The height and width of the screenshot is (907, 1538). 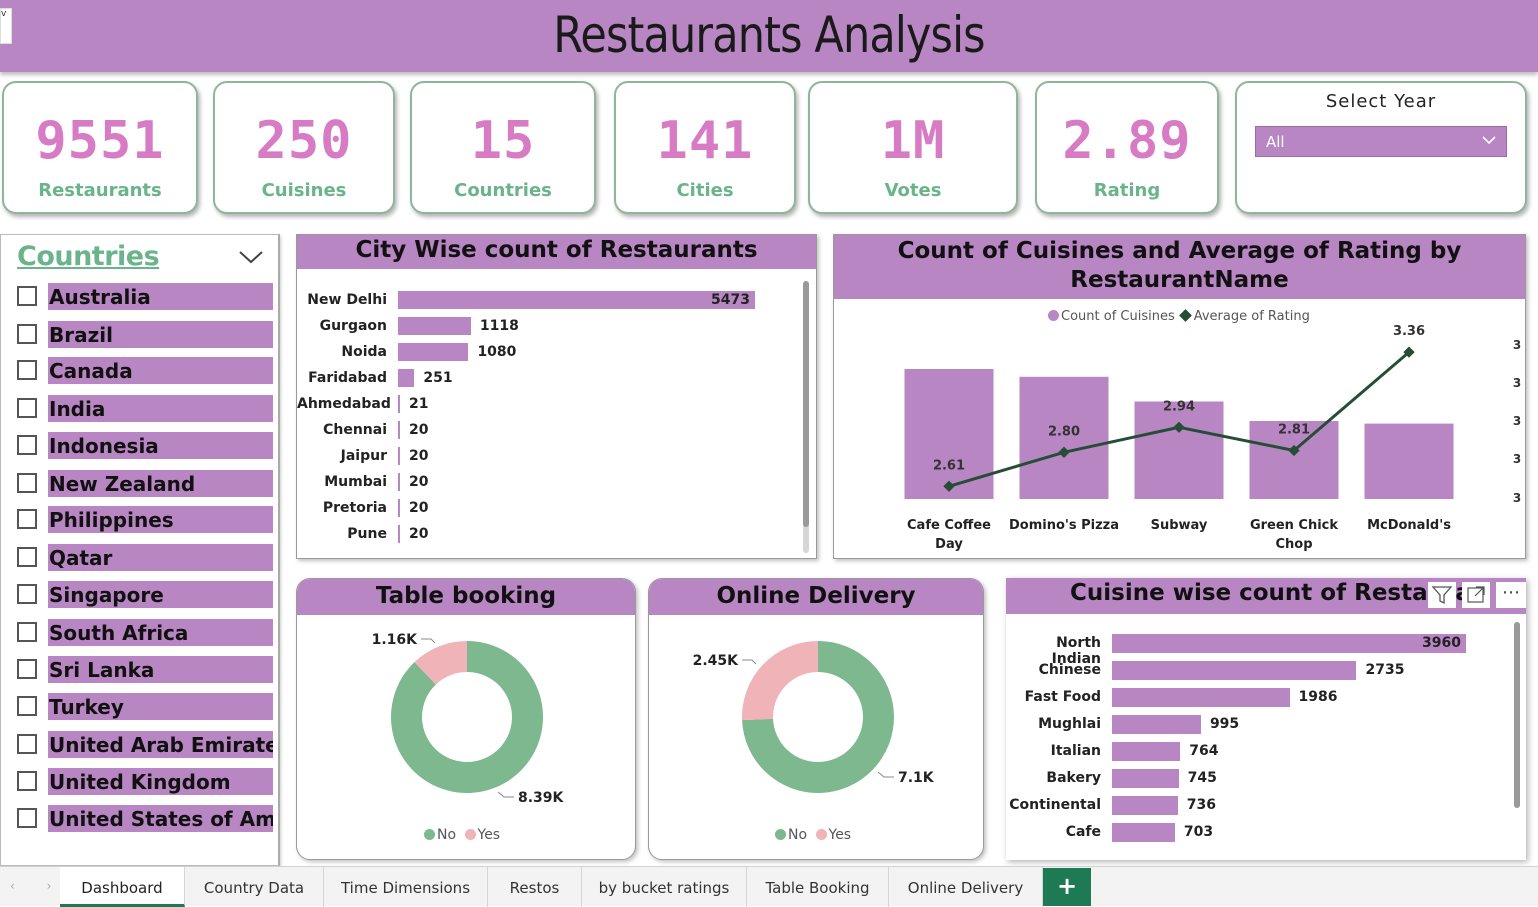 What do you see at coordinates (363, 456) in the screenshot?
I see `category-label: Jaipur` at bounding box center [363, 456].